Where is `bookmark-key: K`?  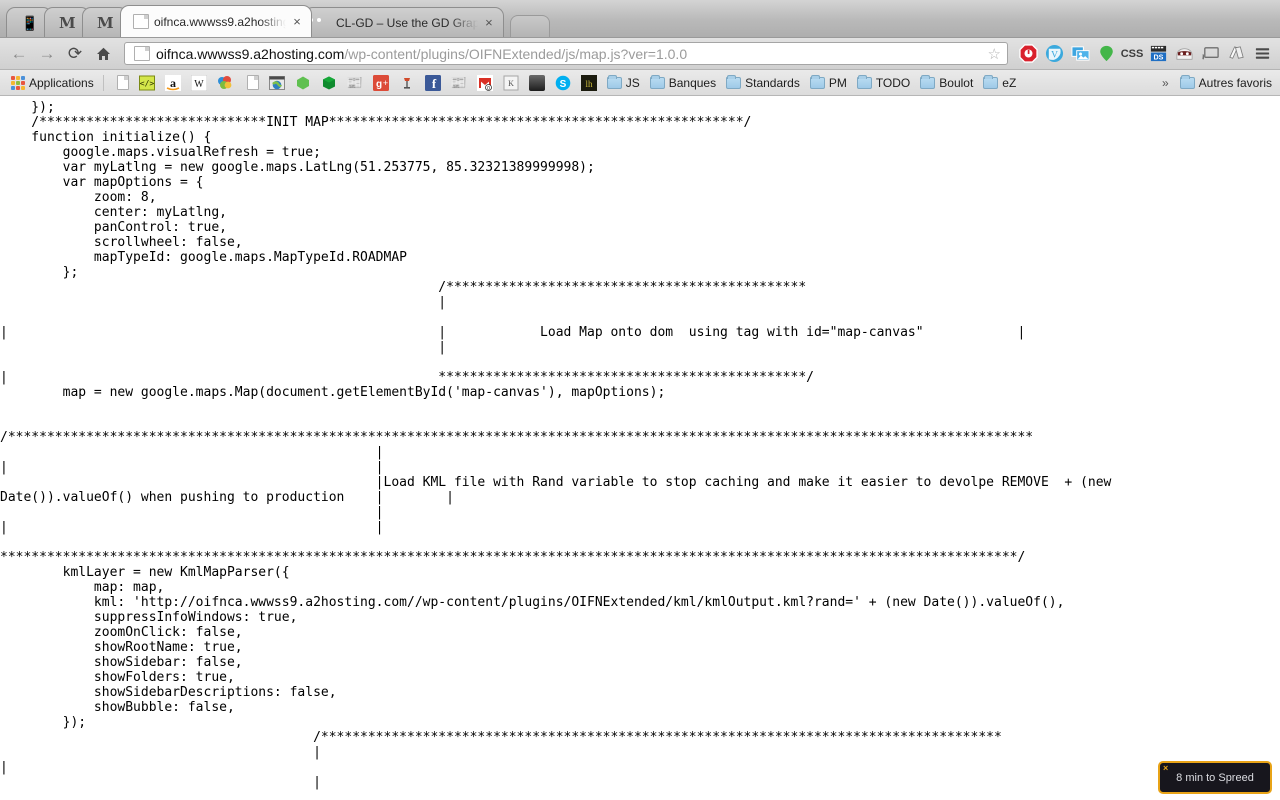 bookmark-key: K is located at coordinates (511, 83).